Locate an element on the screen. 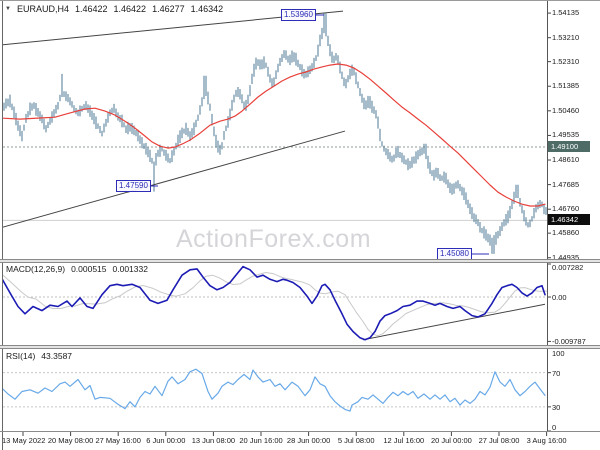 The height and width of the screenshot is (450, 600). rsi-name: RSI(14) is located at coordinates (21, 356).